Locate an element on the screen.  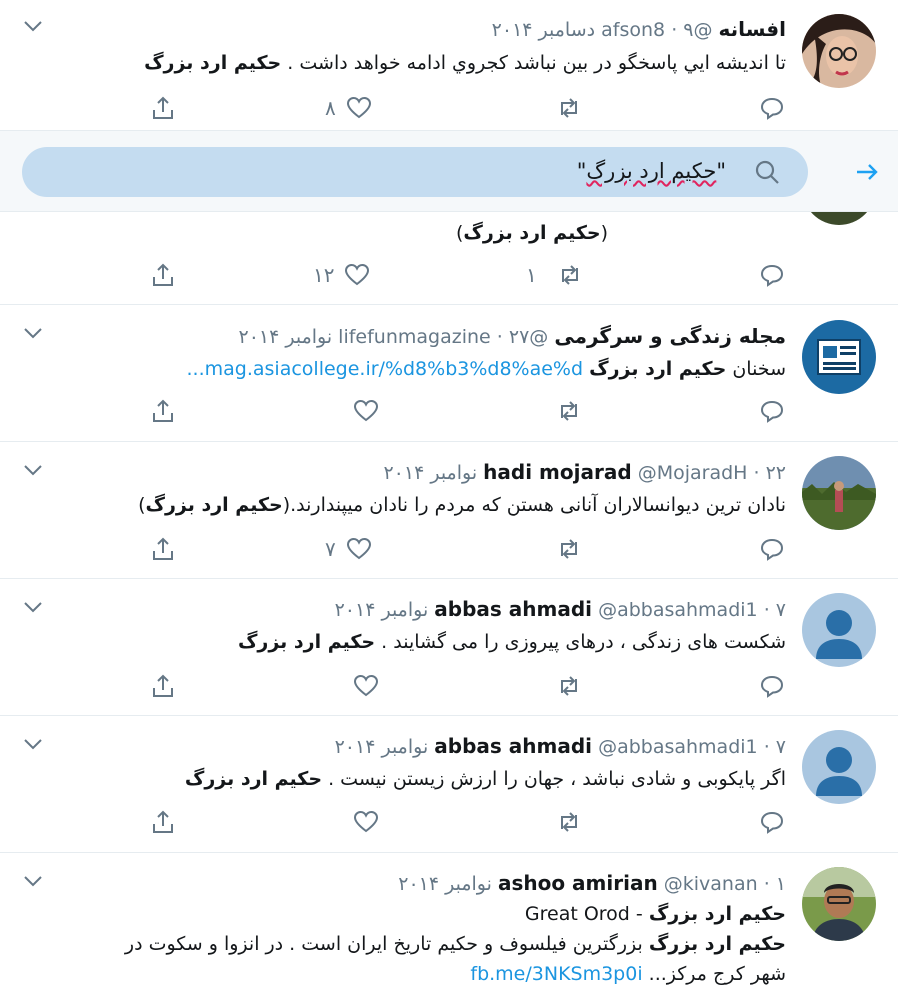
tweet-header: افسانه @afson8 · ۹ دسامبر ۲۰۱۴ is located at coordinates (639, 29).